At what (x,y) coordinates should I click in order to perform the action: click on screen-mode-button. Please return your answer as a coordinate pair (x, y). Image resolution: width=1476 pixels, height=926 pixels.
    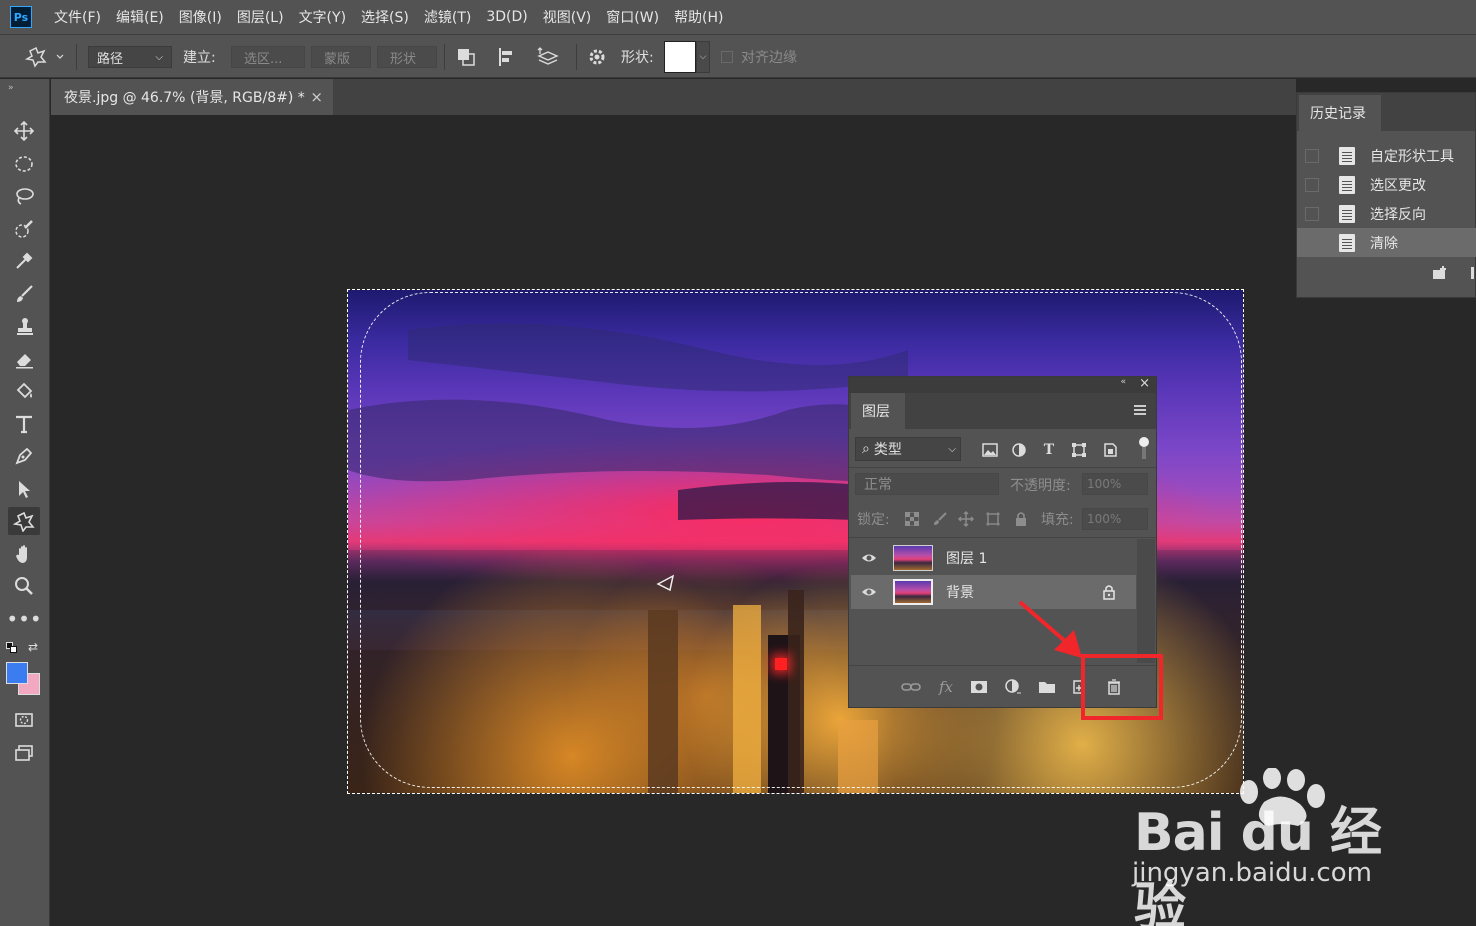
    Looking at the image, I should click on (24, 753).